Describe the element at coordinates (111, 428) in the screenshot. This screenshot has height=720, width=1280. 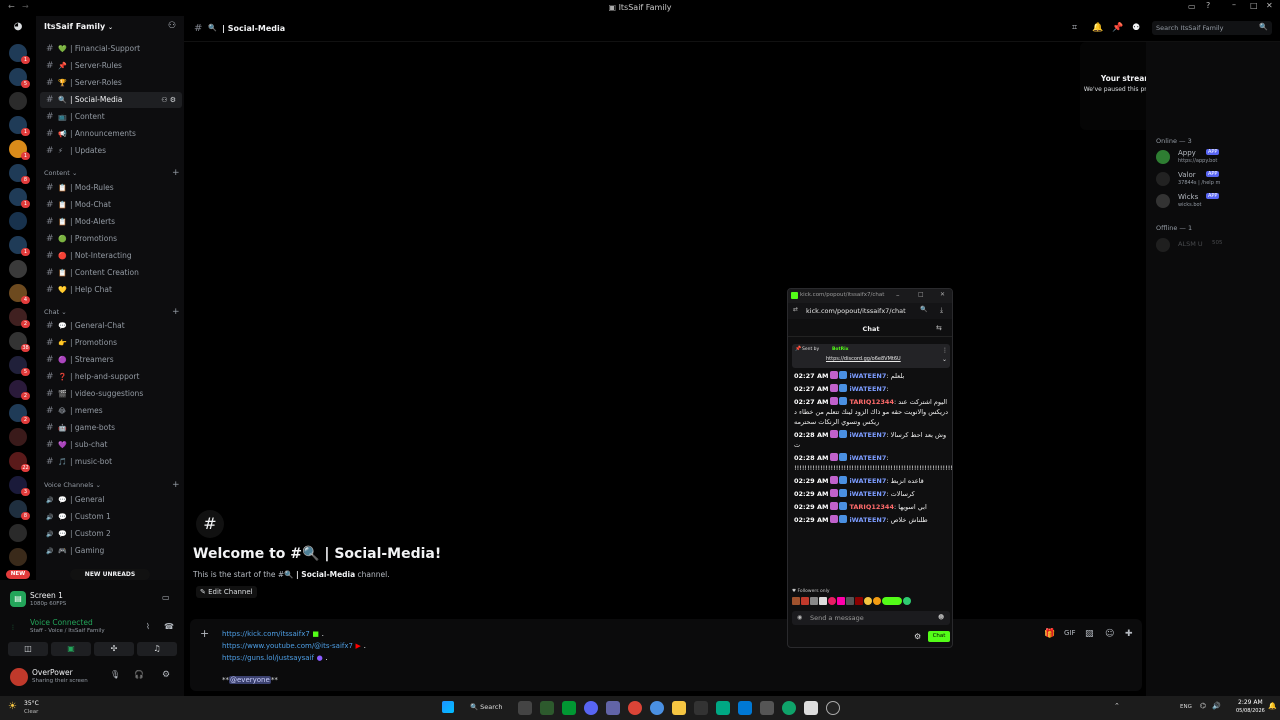
I see `channel-item: # 🤖 | game-bots` at that location.